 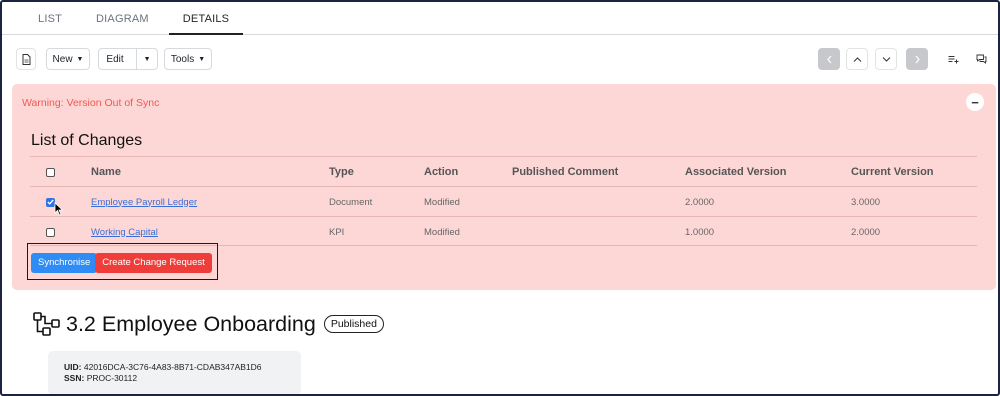 What do you see at coordinates (206, 18) in the screenshot?
I see `tab-details: DETAILS` at bounding box center [206, 18].